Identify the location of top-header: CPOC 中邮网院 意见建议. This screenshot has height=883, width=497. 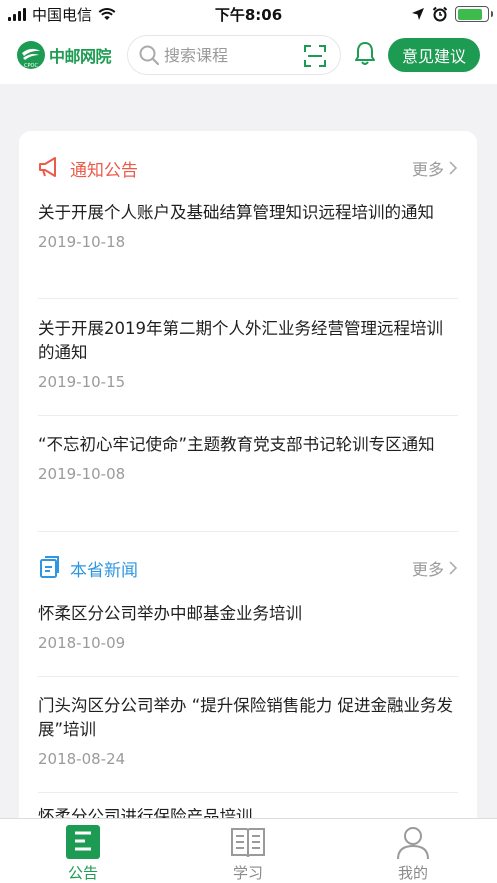
(248, 56).